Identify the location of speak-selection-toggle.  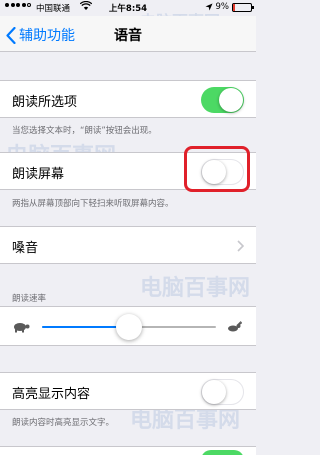
(222, 100).